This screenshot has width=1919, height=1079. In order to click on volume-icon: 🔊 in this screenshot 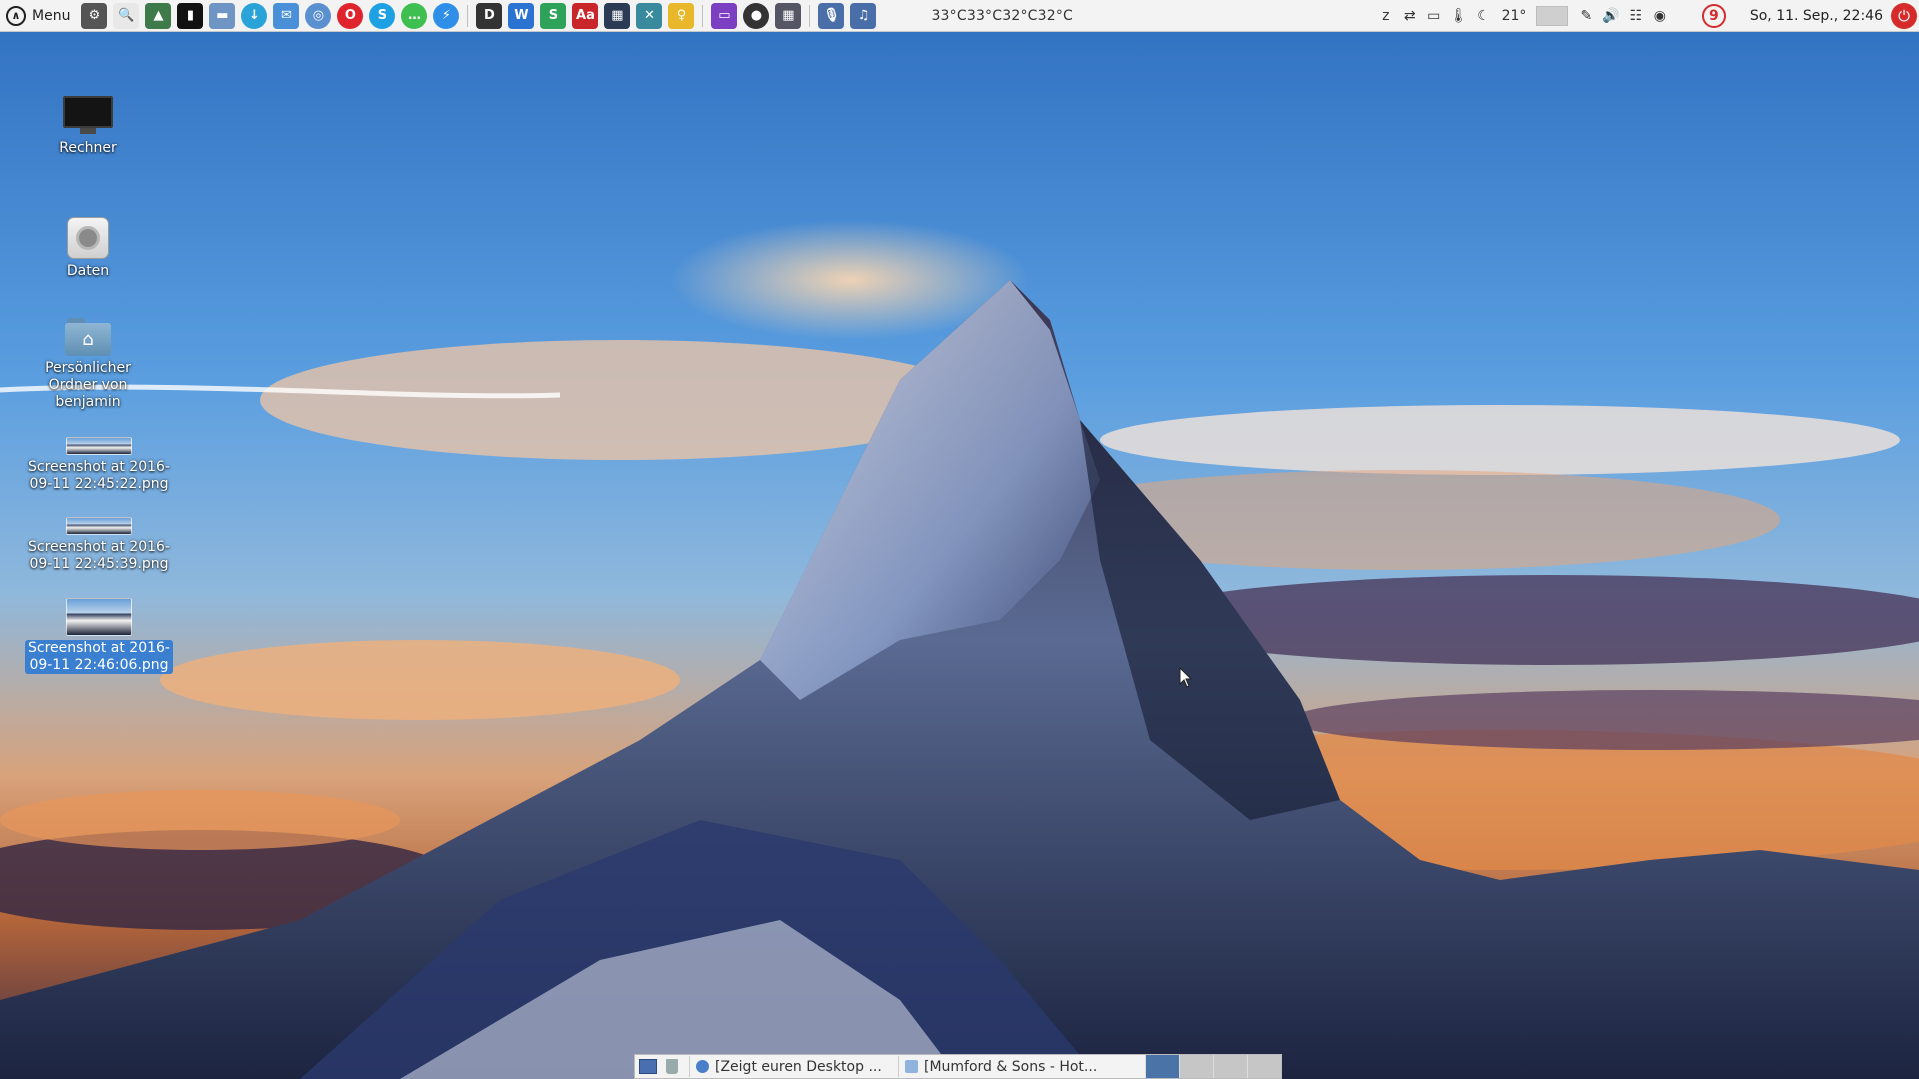, I will do `click(1610, 16)`.